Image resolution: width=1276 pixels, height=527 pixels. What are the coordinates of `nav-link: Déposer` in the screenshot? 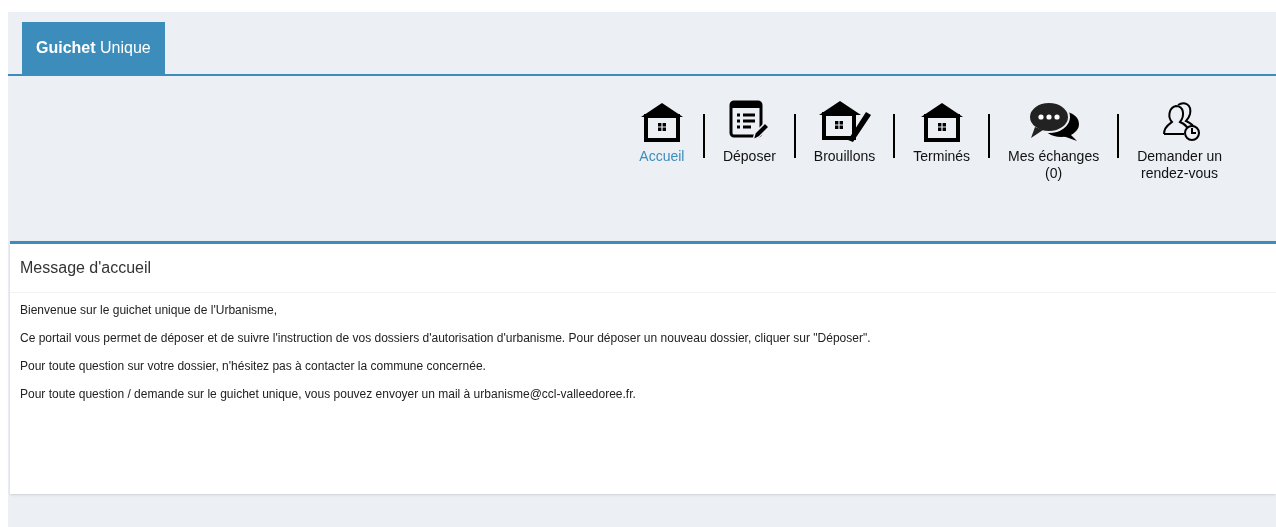 It's located at (749, 130).